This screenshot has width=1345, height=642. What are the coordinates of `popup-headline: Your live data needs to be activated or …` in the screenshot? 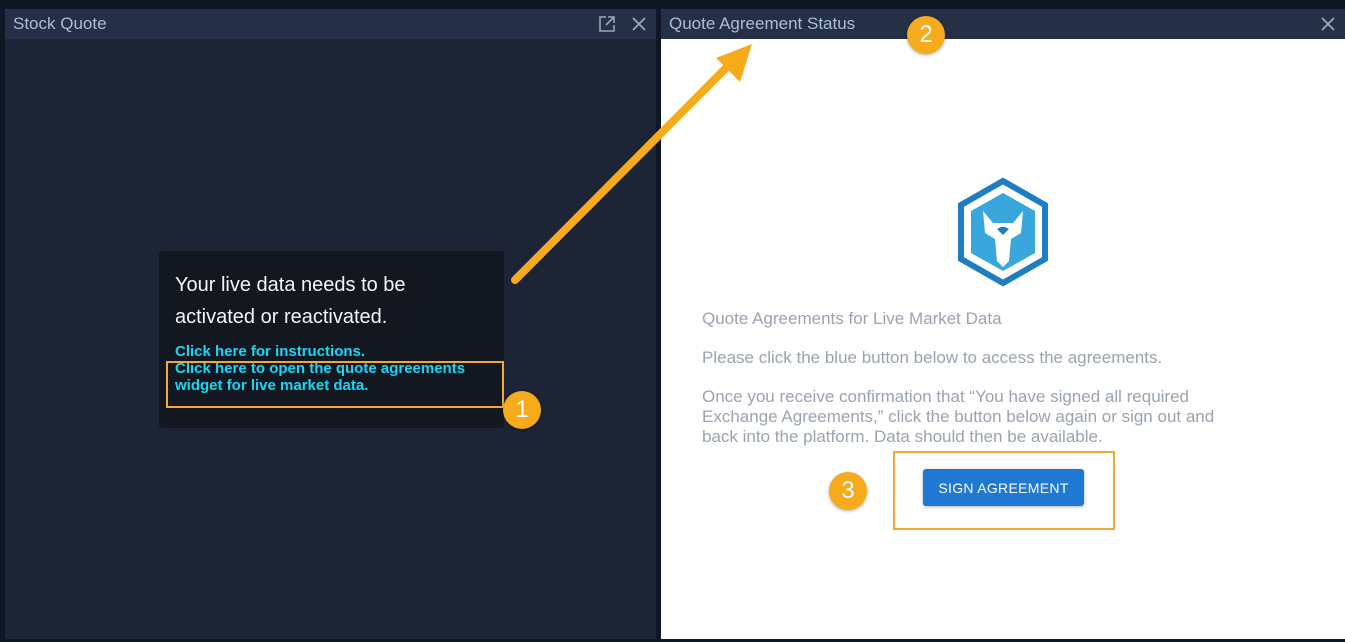 It's located at (331, 301).